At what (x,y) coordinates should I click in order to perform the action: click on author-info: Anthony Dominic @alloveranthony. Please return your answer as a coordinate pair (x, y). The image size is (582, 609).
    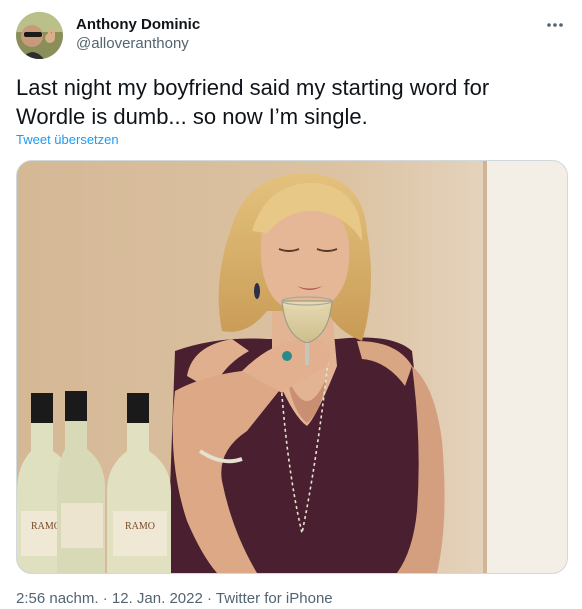
    Looking at the image, I should click on (138, 35).